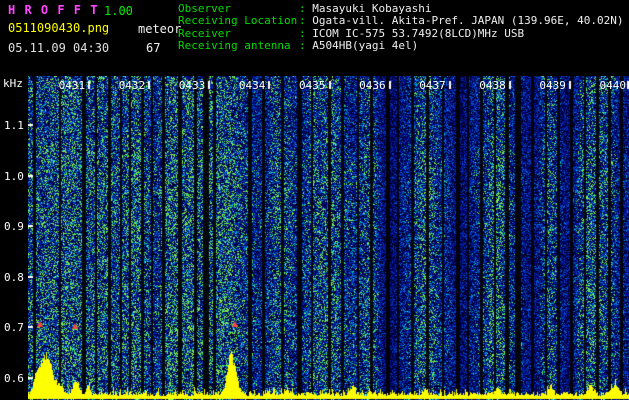  I want to click on meteor-count-value: 67, so click(153, 48).